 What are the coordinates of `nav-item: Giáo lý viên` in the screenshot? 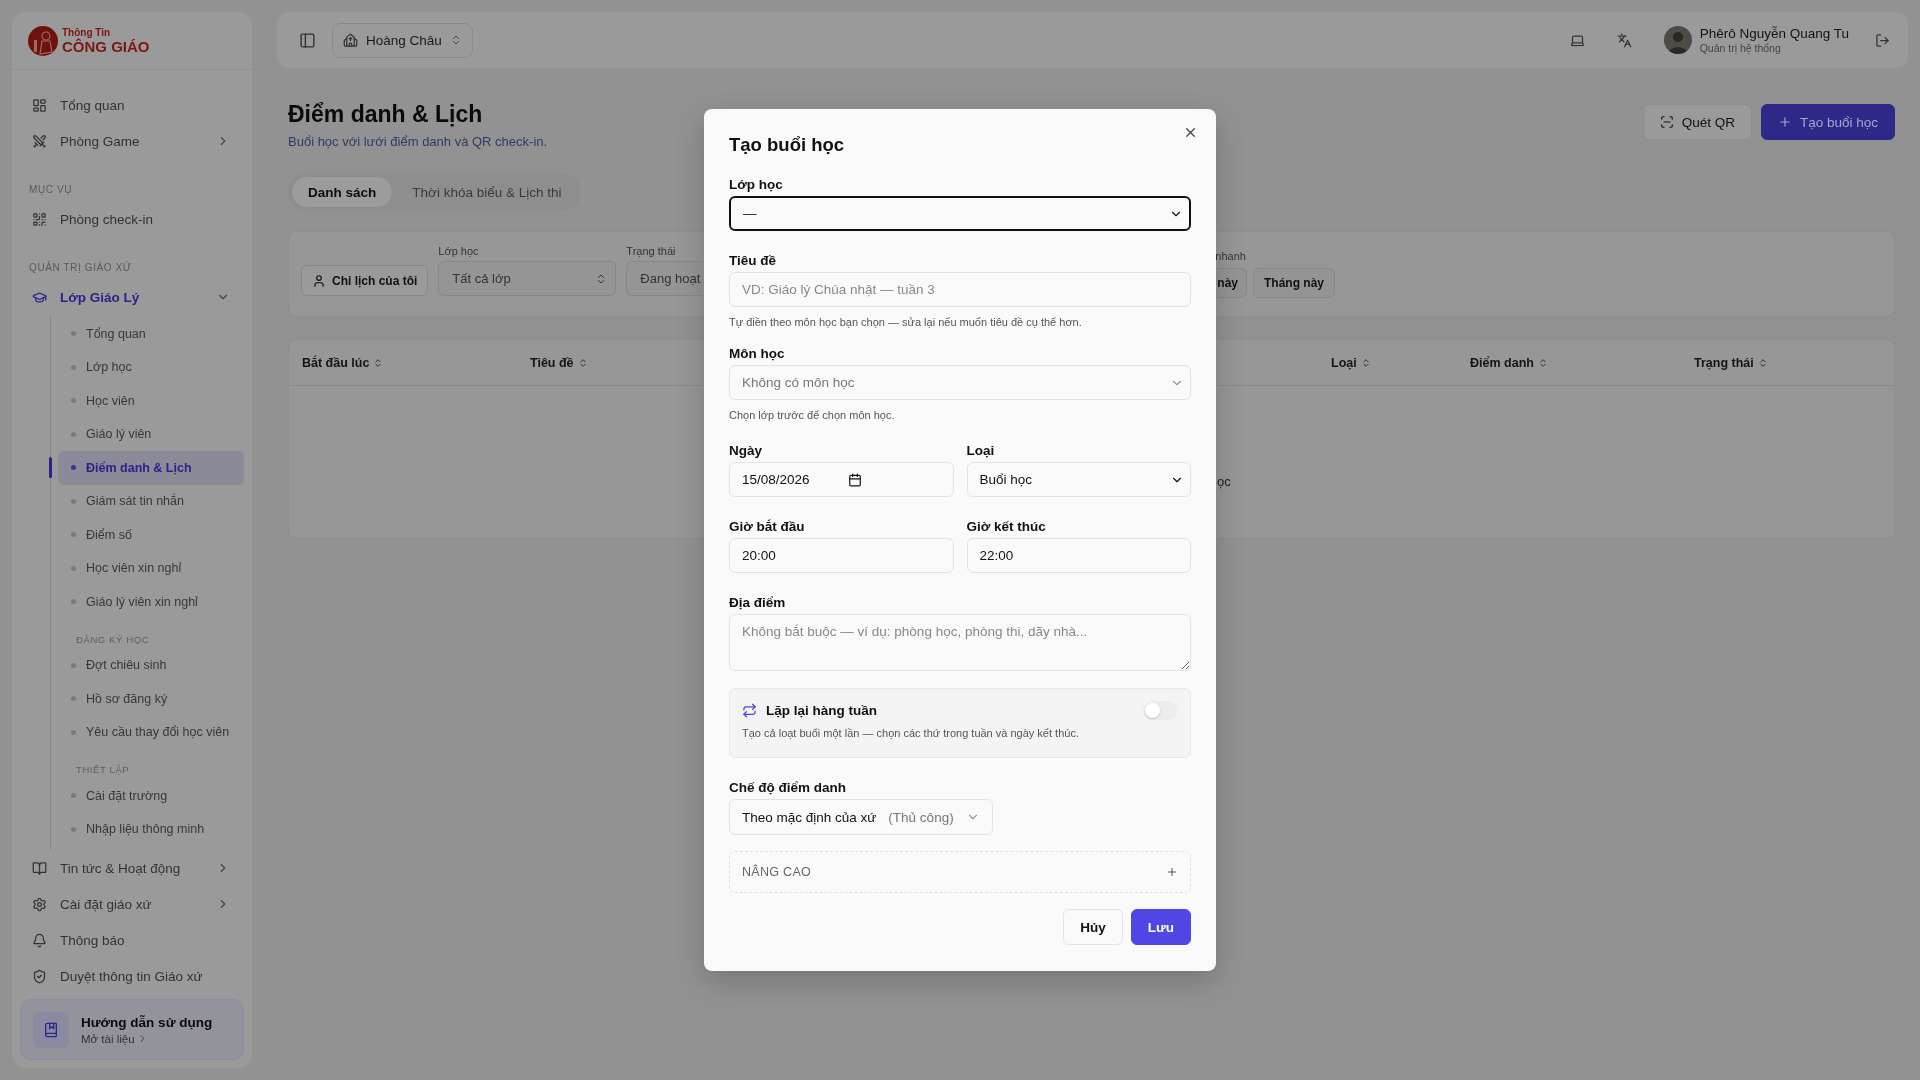 It's located at (151, 434).